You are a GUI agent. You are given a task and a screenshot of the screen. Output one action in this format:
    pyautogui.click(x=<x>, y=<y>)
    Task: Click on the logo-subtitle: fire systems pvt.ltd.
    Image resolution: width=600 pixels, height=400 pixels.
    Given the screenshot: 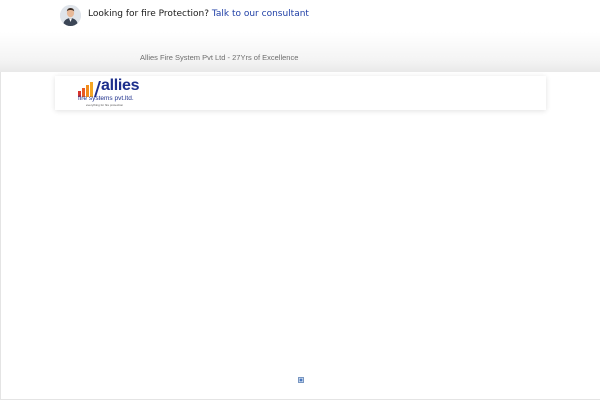 What is the action you would take?
    pyautogui.click(x=106, y=98)
    